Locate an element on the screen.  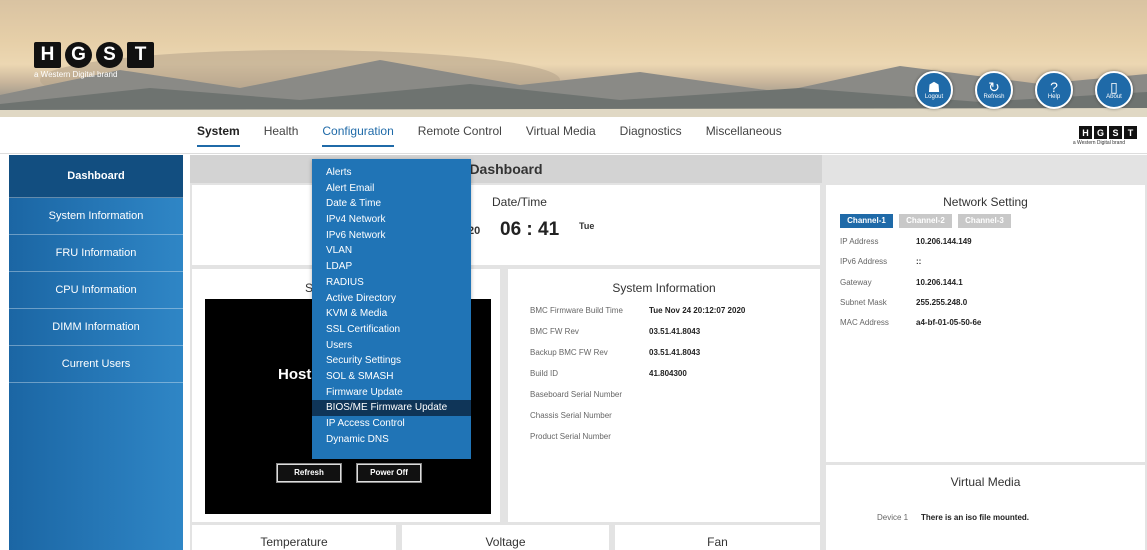
menu-item-users: Users is located at coordinates (391, 346).